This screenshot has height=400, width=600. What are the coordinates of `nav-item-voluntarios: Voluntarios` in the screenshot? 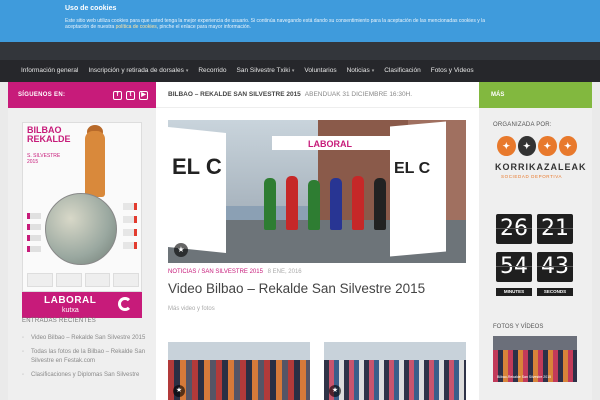 It's located at (320, 71).